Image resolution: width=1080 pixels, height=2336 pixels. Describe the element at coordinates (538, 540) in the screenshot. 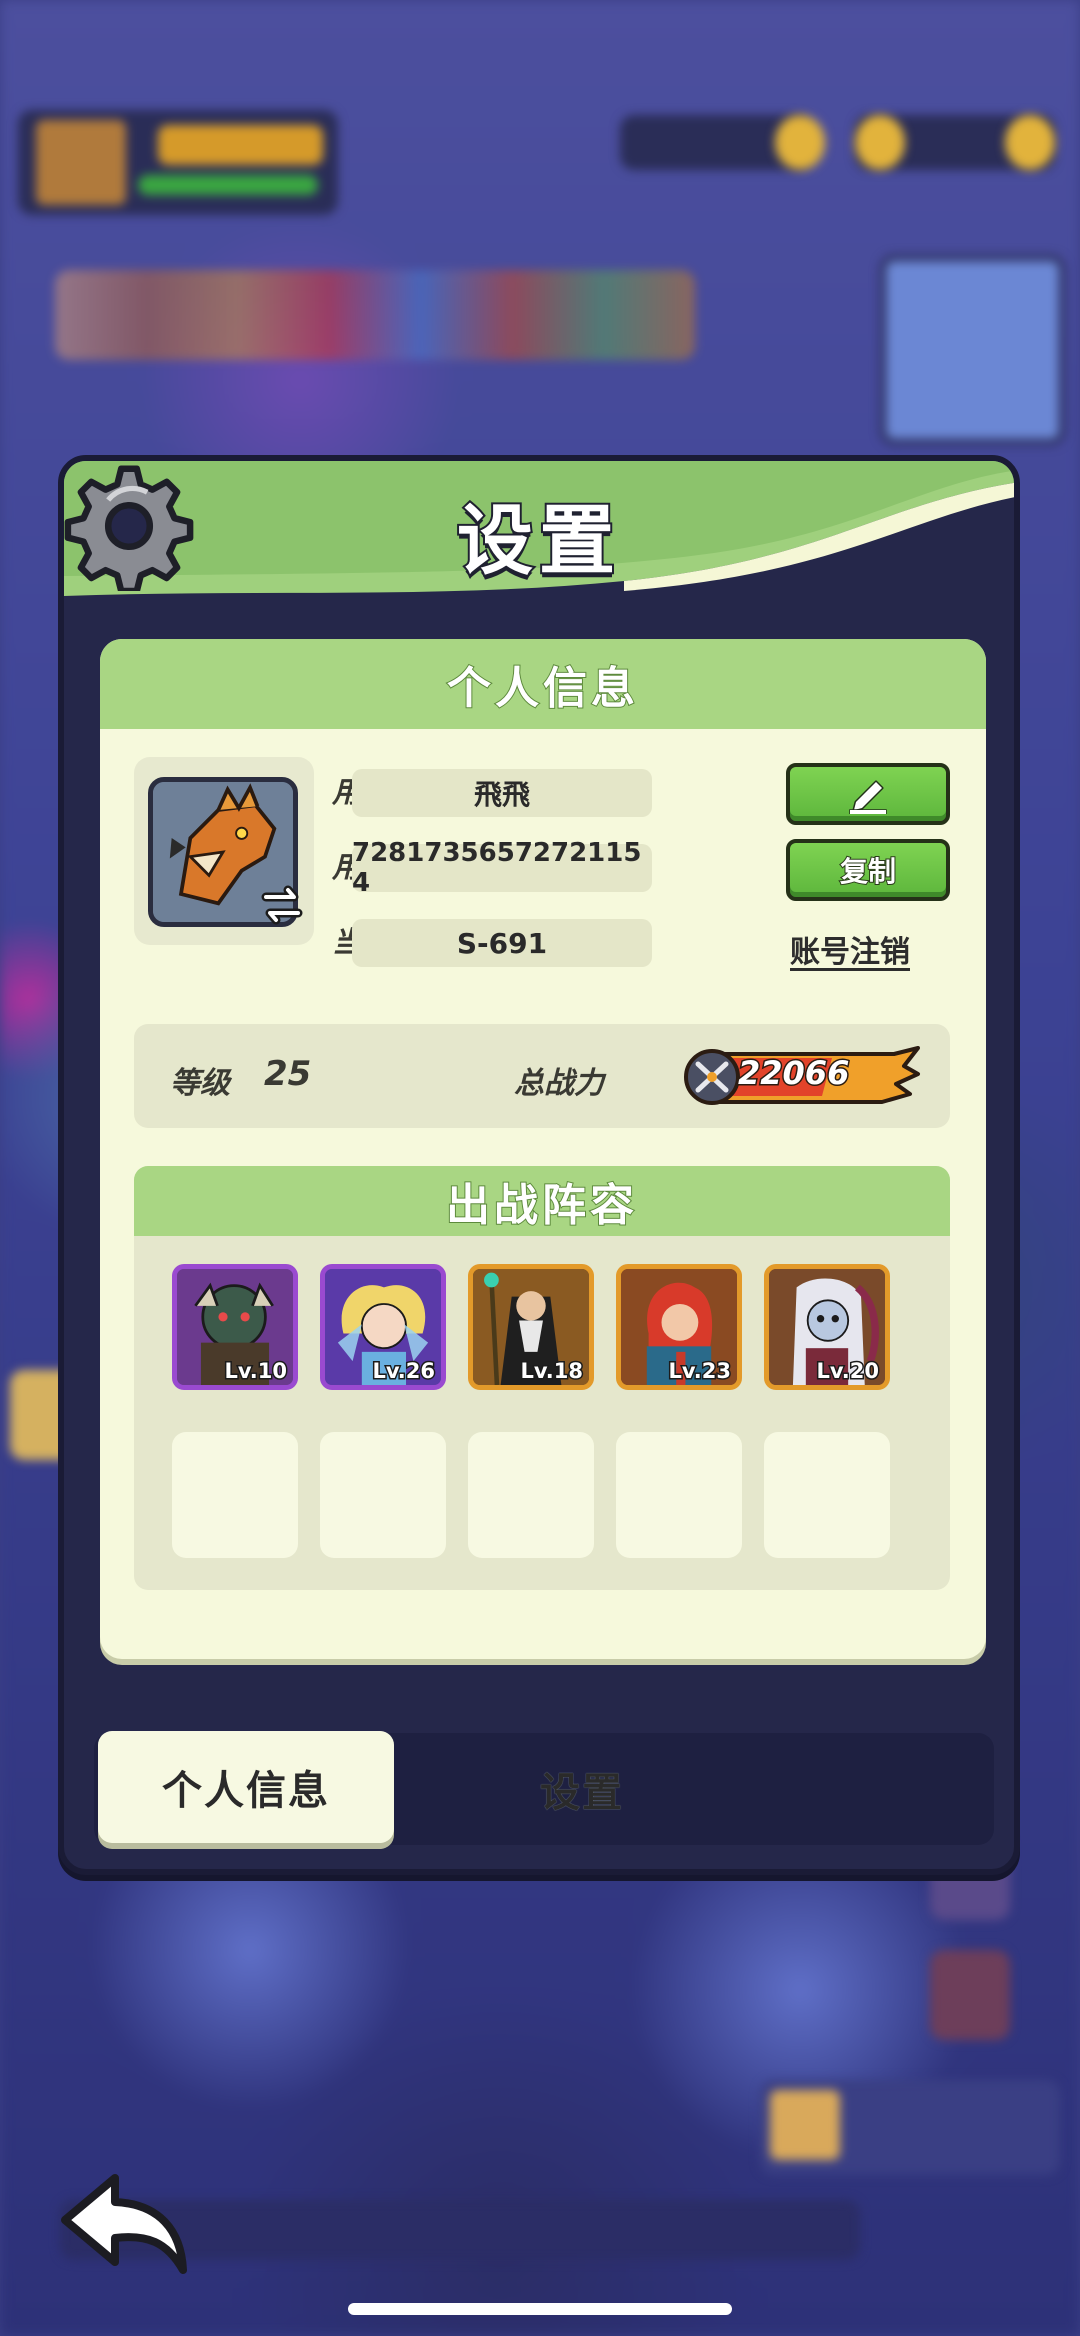

I see `panel-title: 设置` at that location.